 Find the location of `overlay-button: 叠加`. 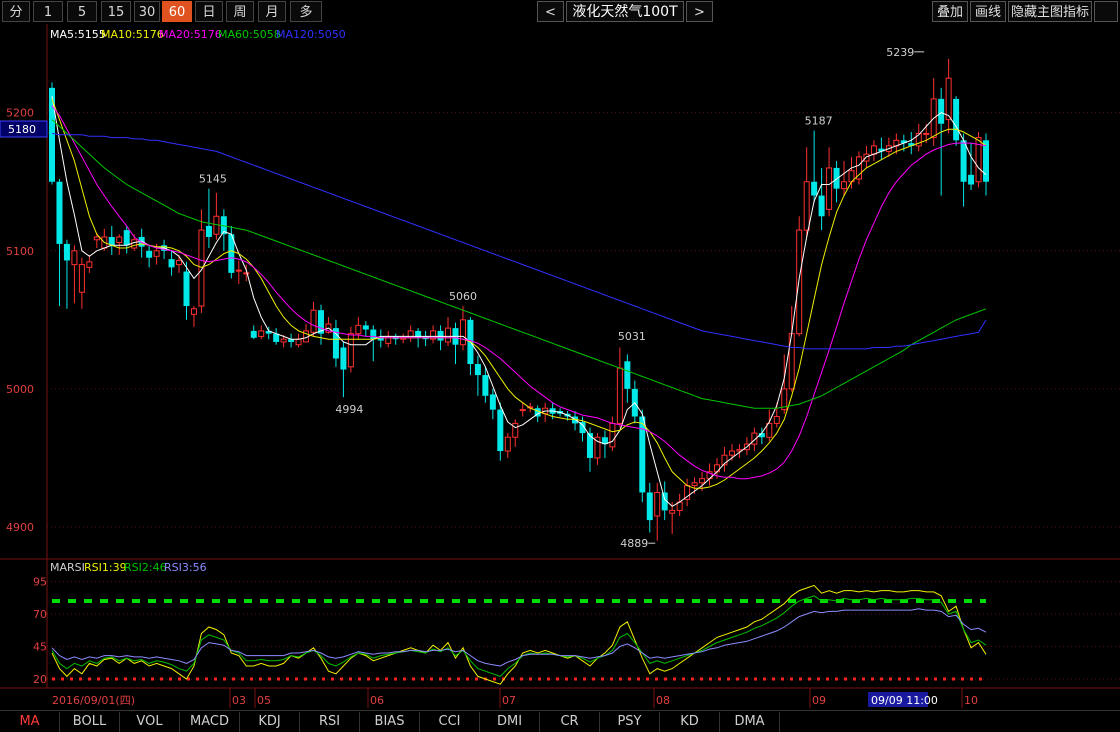

overlay-button: 叠加 is located at coordinates (950, 11).